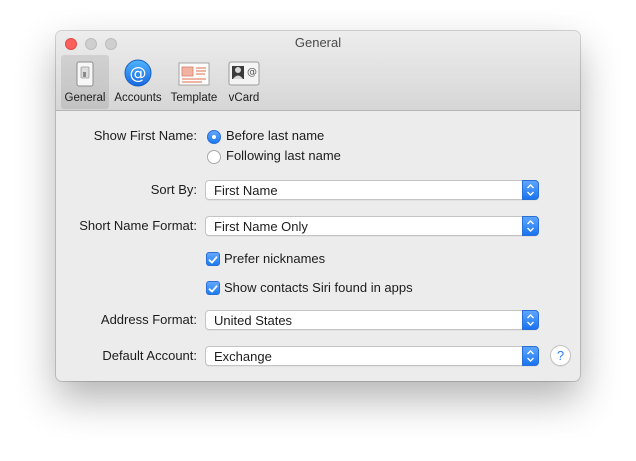 The width and height of the screenshot is (636, 461). Describe the element at coordinates (194, 98) in the screenshot. I see `toolbar-item-label: Template` at that location.